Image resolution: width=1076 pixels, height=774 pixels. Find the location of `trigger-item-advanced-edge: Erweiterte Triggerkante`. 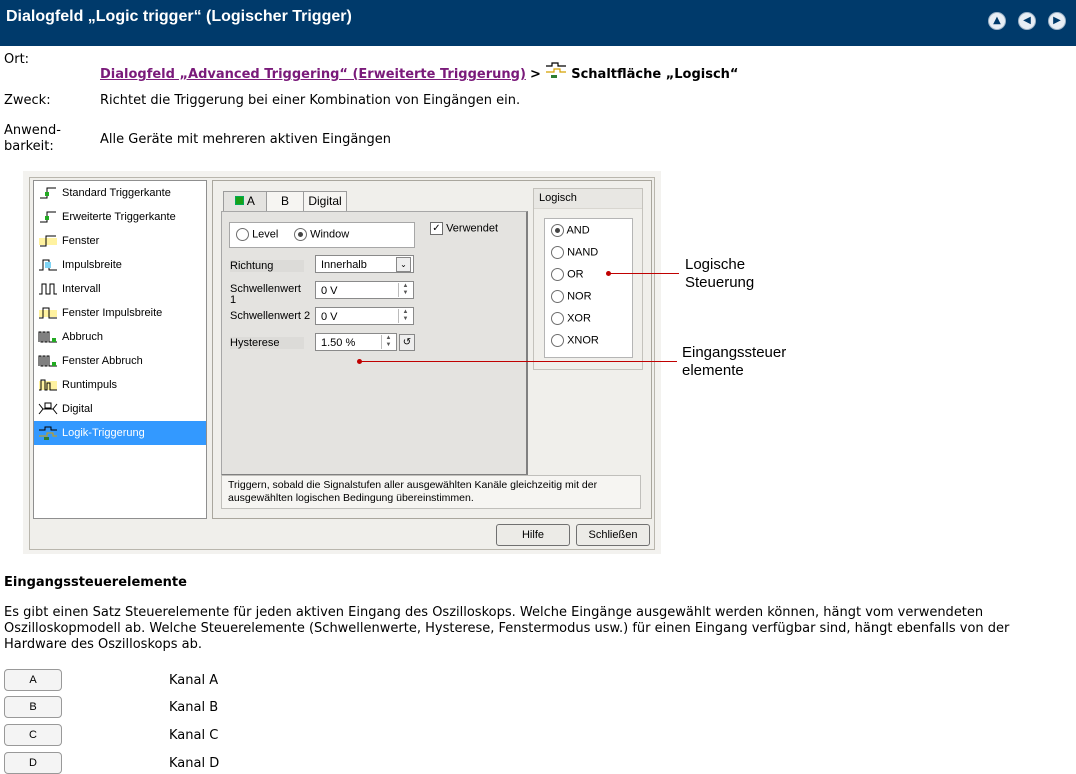

trigger-item-advanced-edge: Erweiterte Triggerkante is located at coordinates (120, 217).